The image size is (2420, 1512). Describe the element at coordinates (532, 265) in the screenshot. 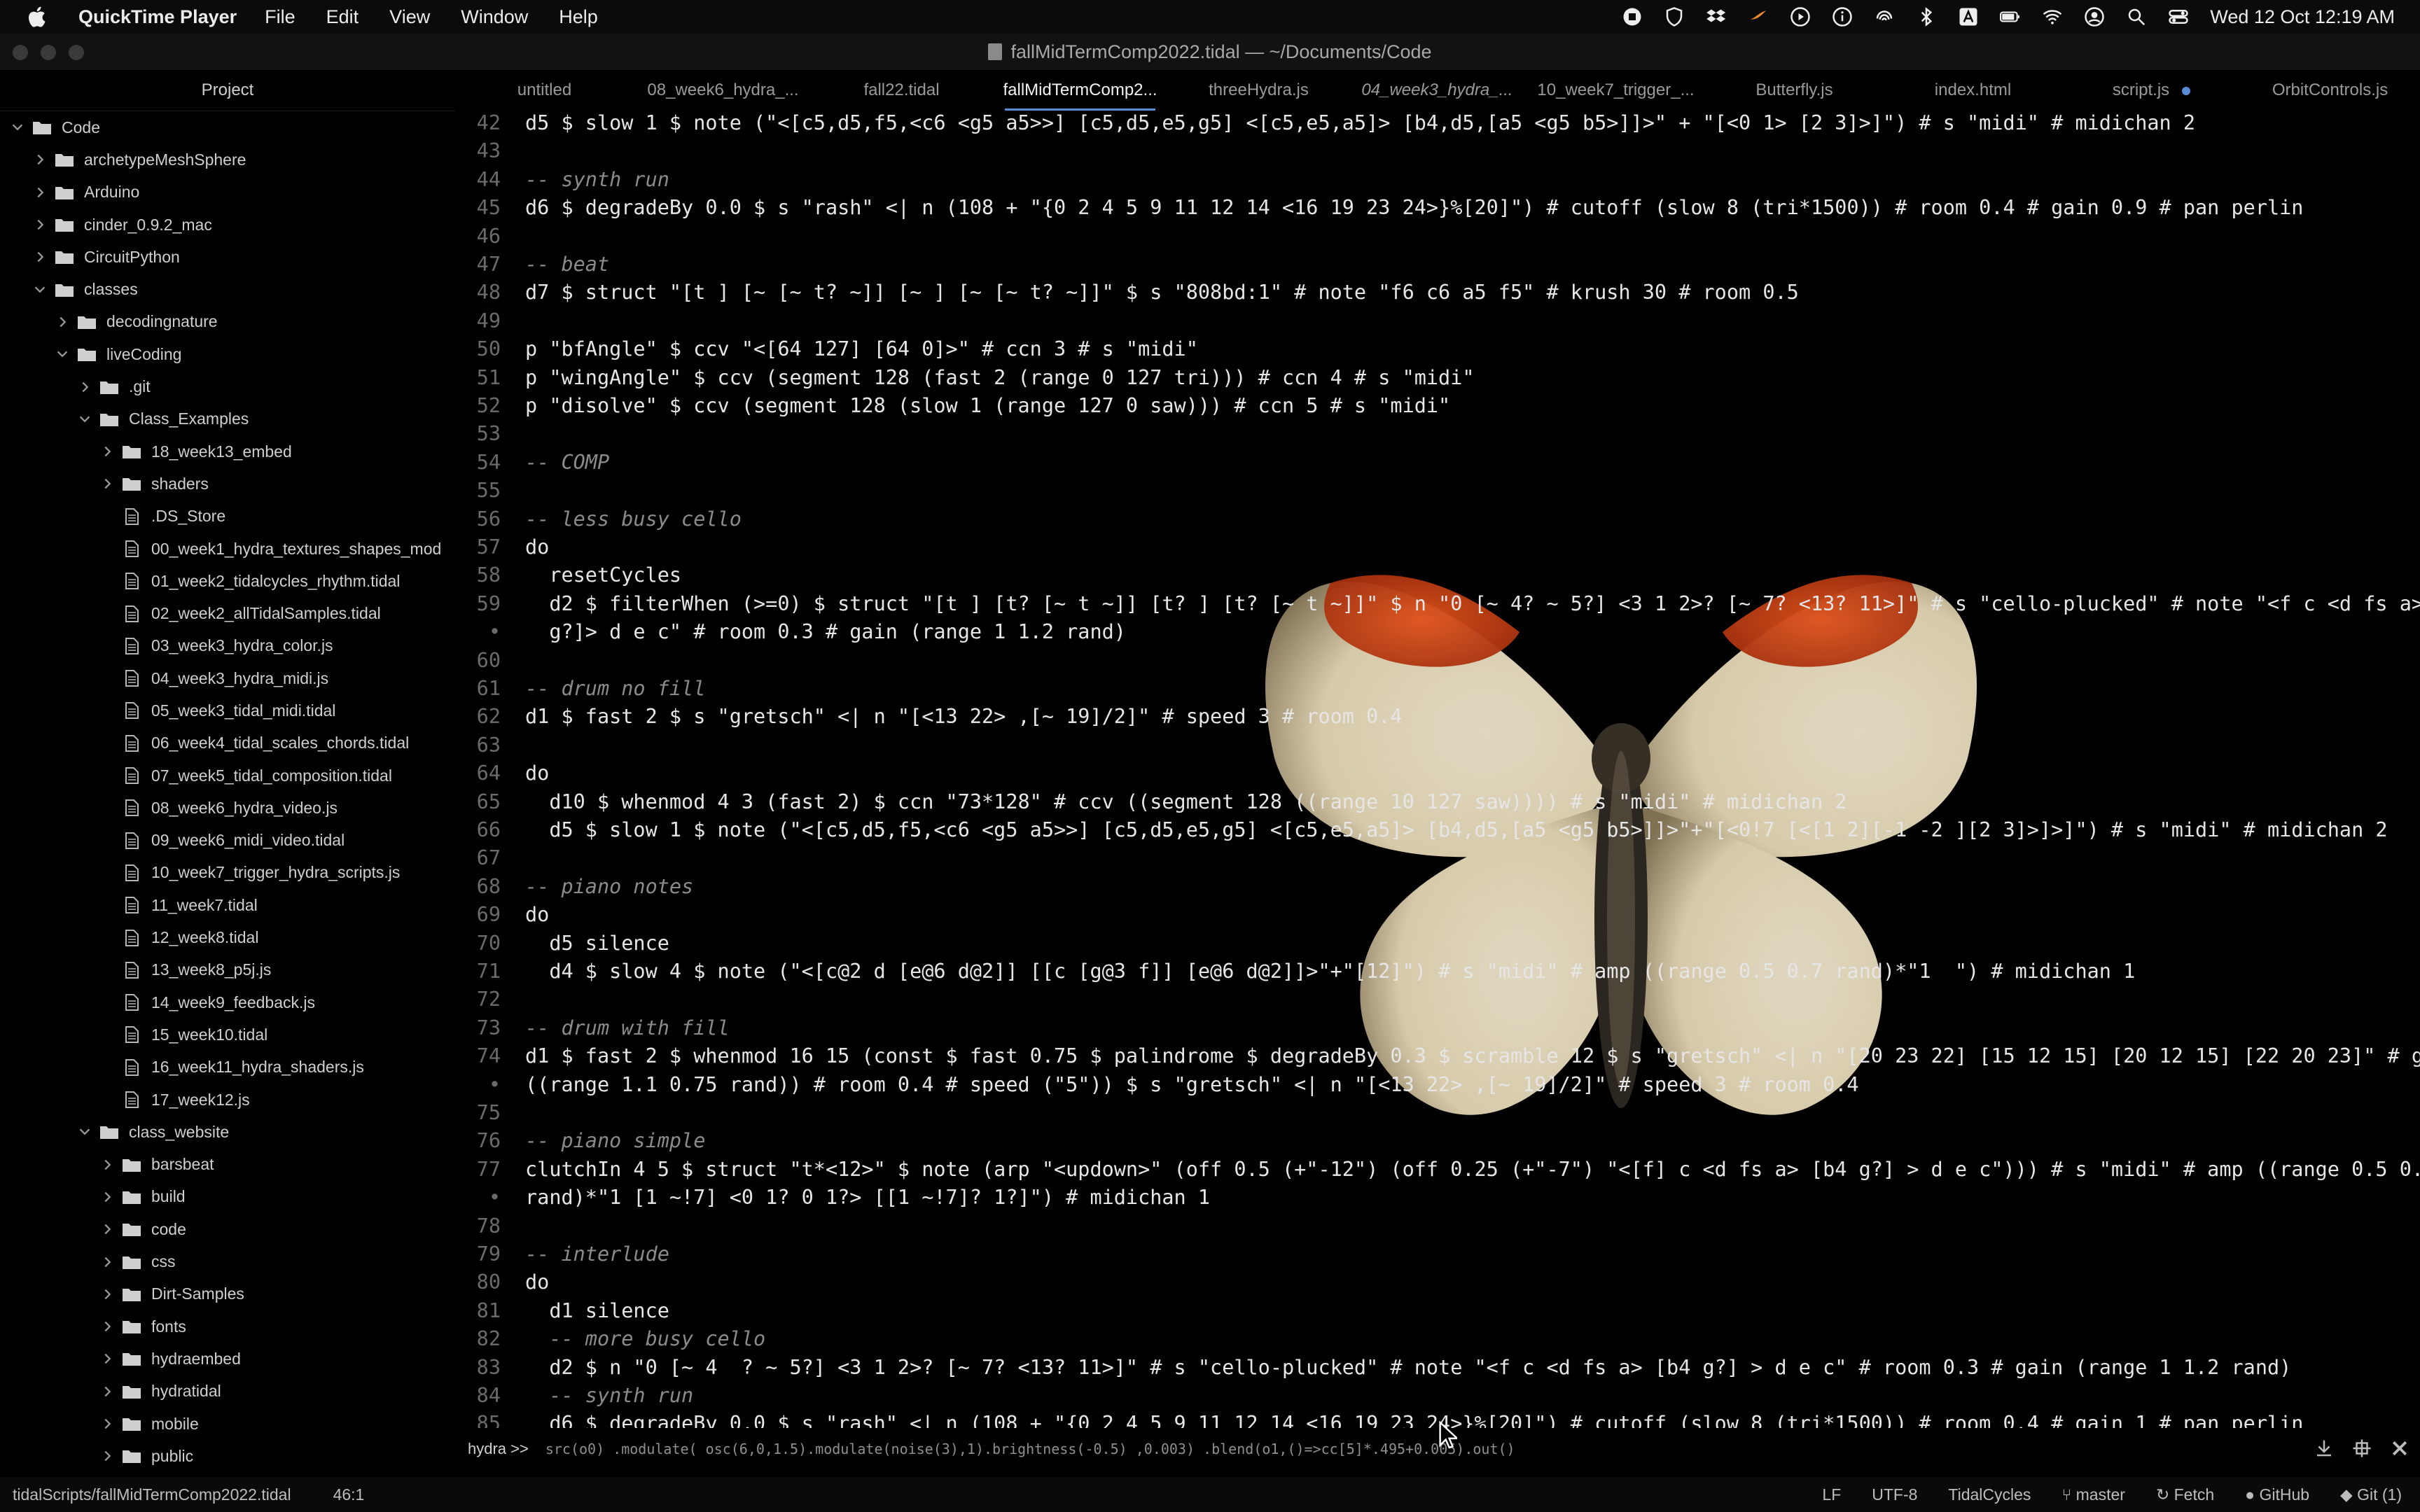

I see `code-line: 47 -- beat` at that location.